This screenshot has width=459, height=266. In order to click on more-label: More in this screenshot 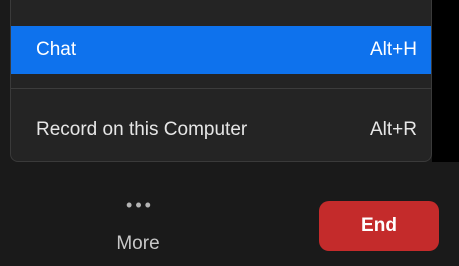, I will do `click(138, 243)`.